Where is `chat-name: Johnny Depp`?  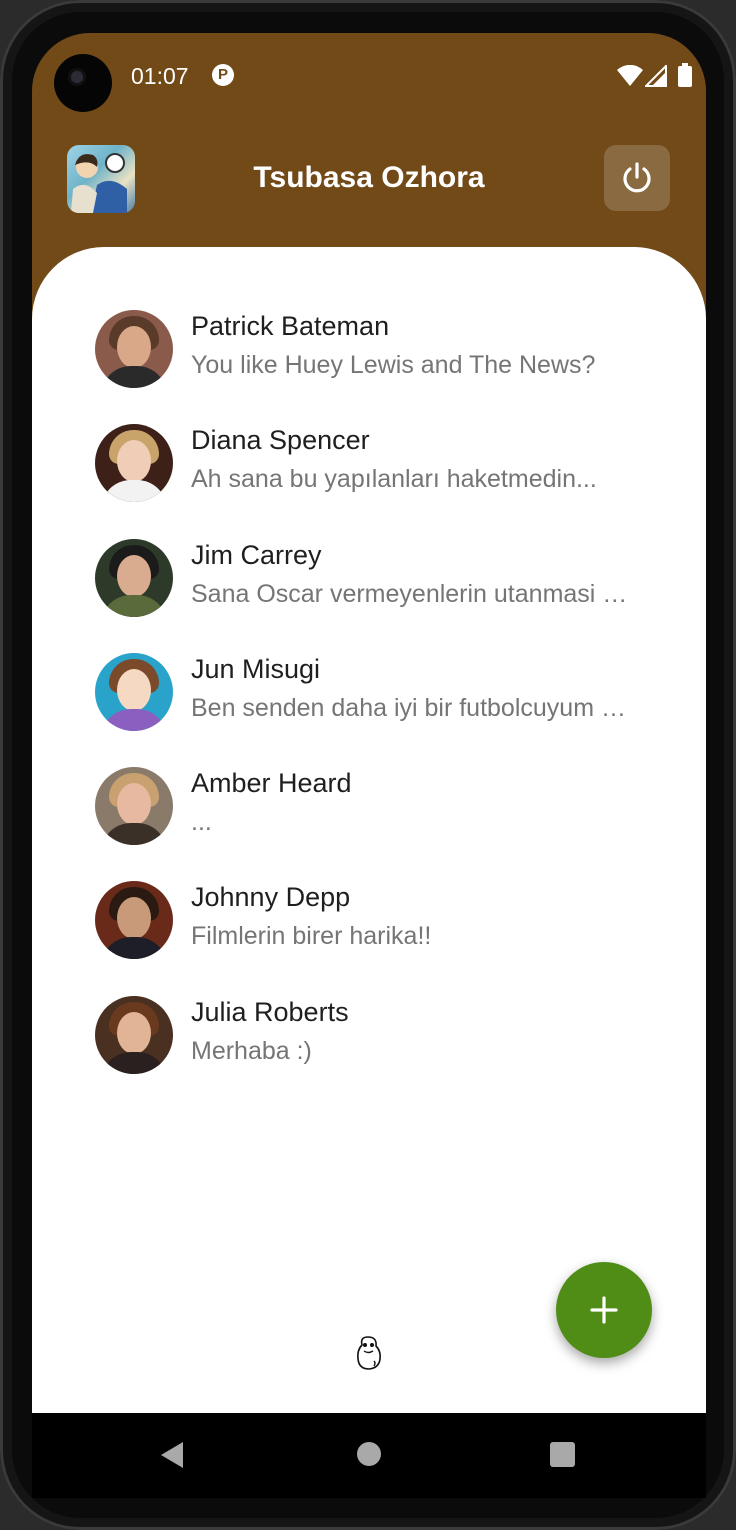
chat-name: Johnny Depp is located at coordinates (271, 897).